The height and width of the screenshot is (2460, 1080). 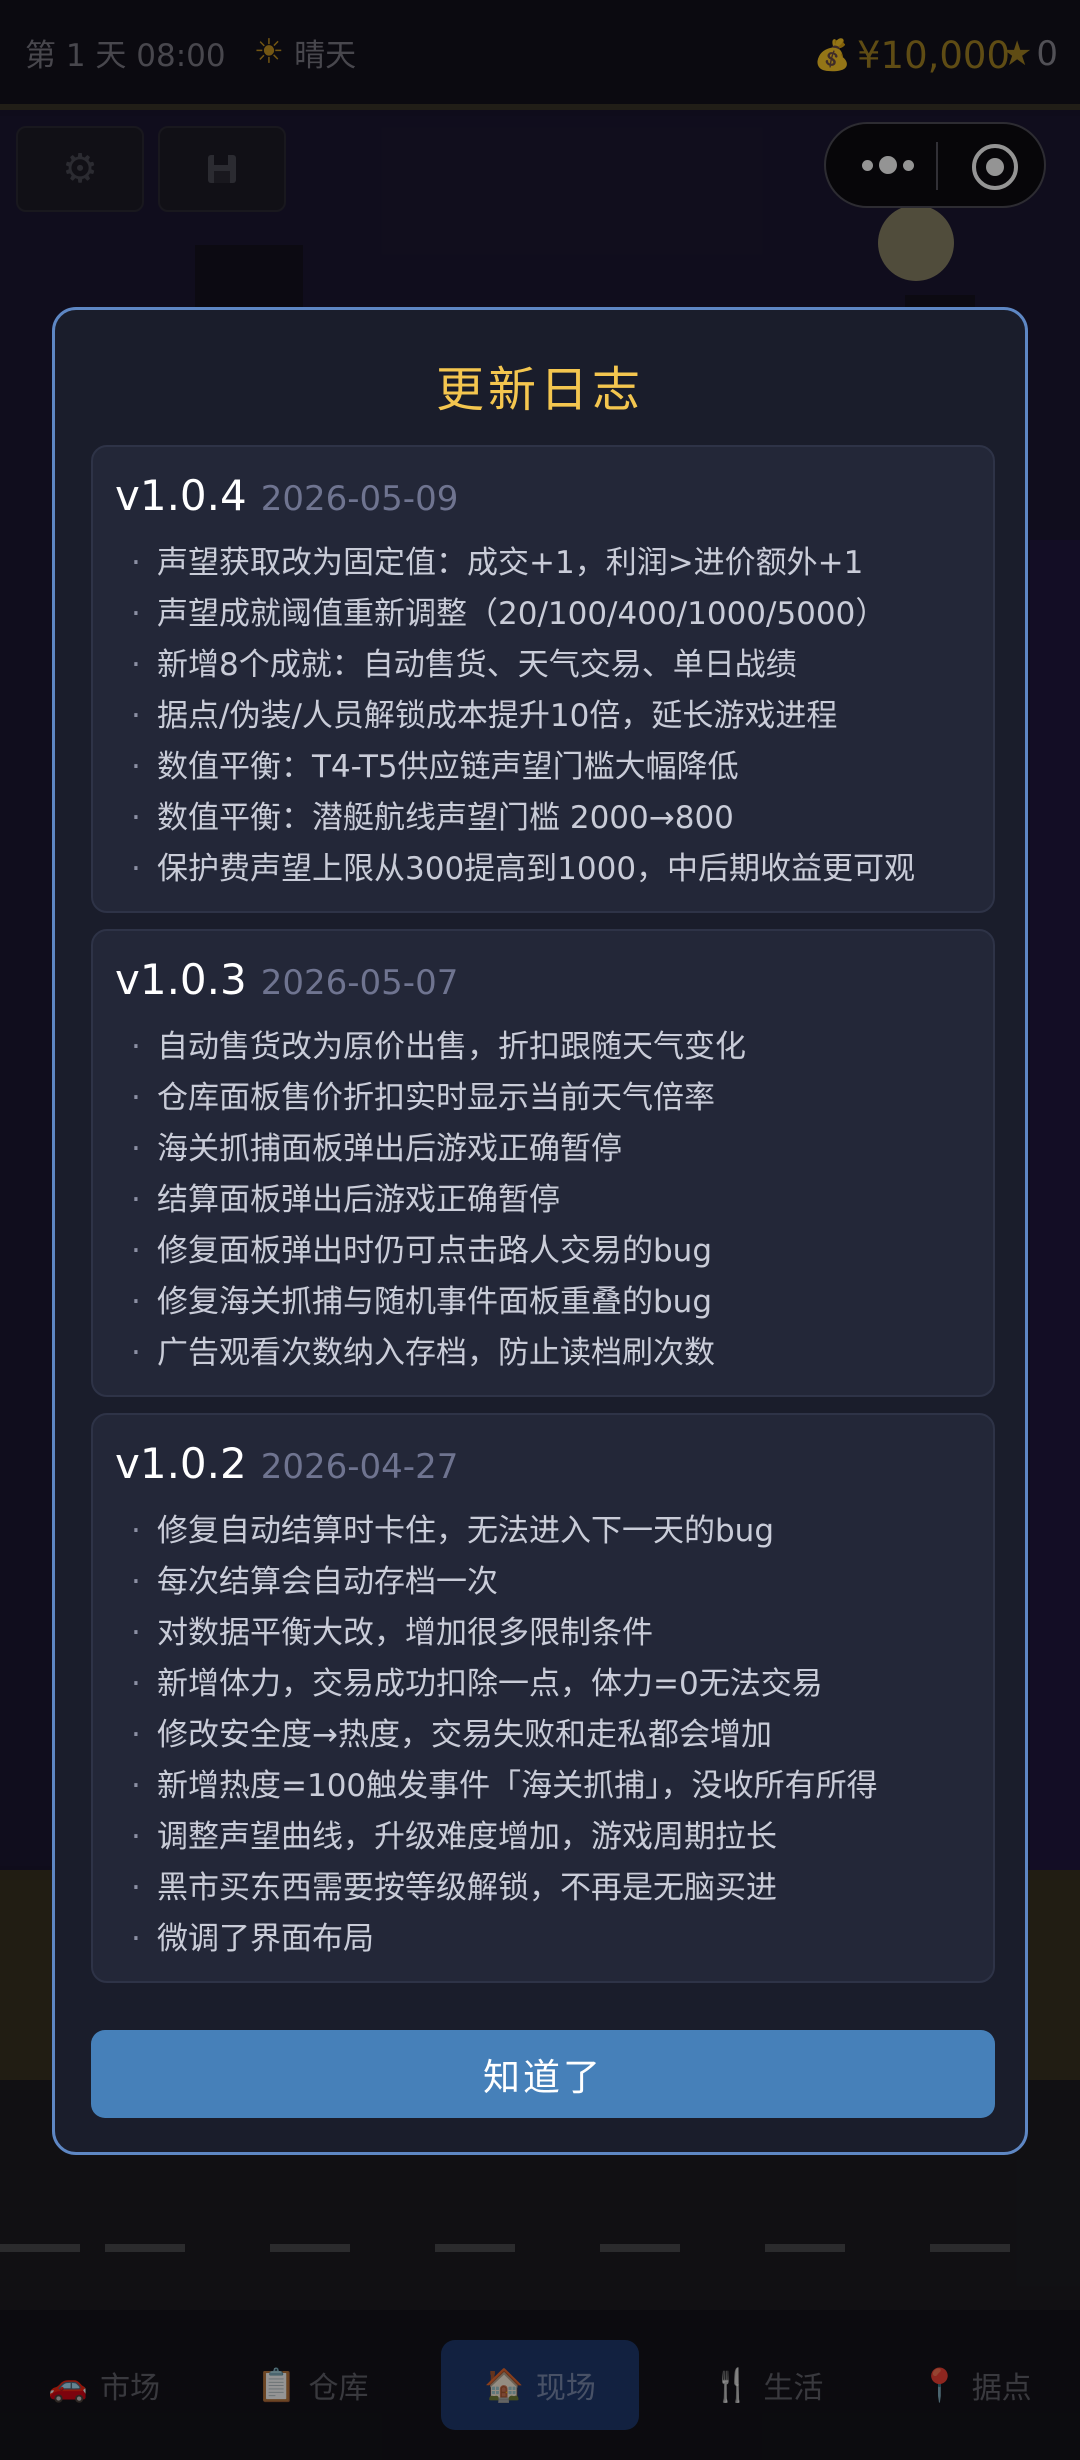 What do you see at coordinates (543, 869) in the screenshot?
I see `changelog-item: 保护费声望上限从300提高到1000，中后期收益更可观` at bounding box center [543, 869].